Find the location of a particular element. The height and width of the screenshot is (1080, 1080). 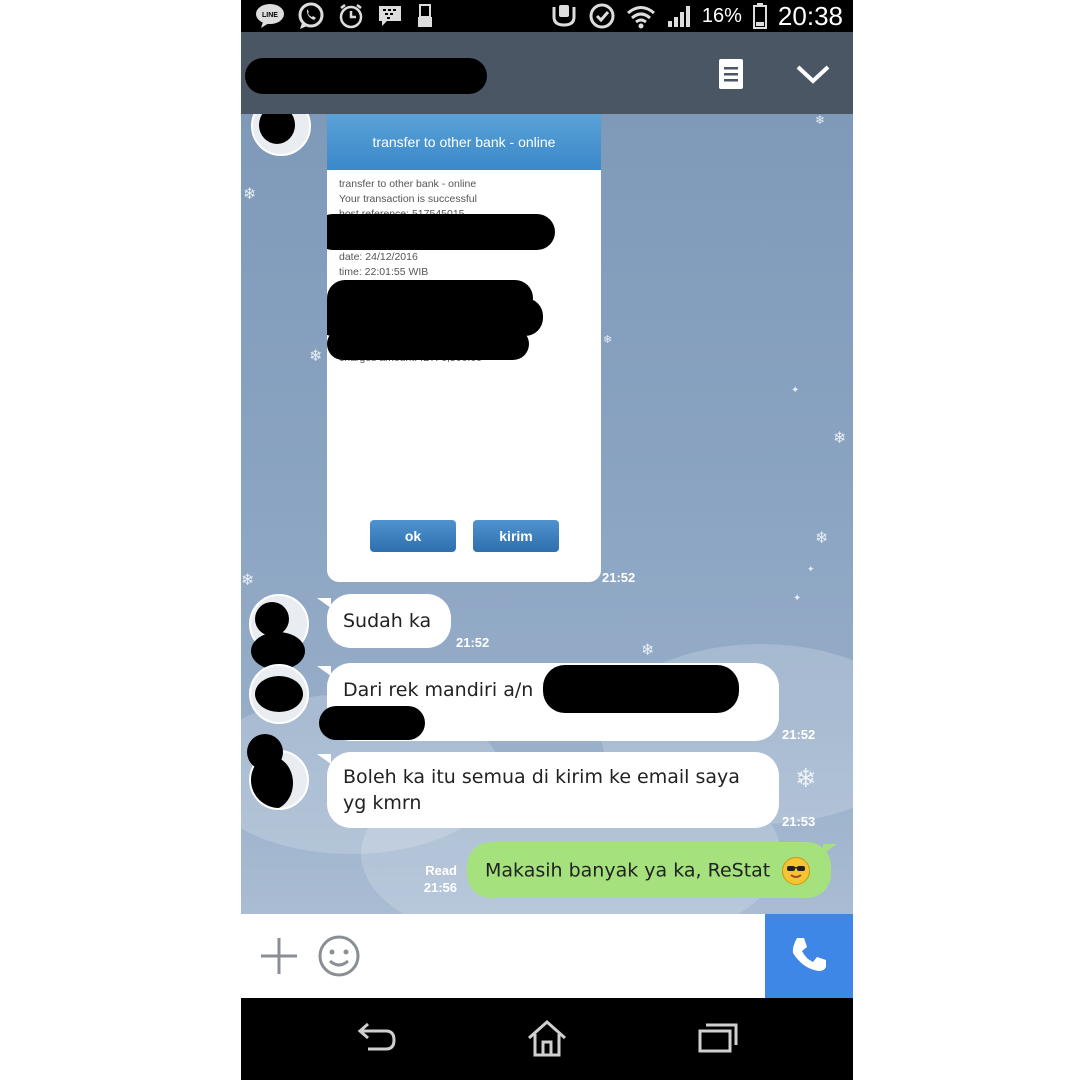

phone-icon is located at coordinates (809, 956).